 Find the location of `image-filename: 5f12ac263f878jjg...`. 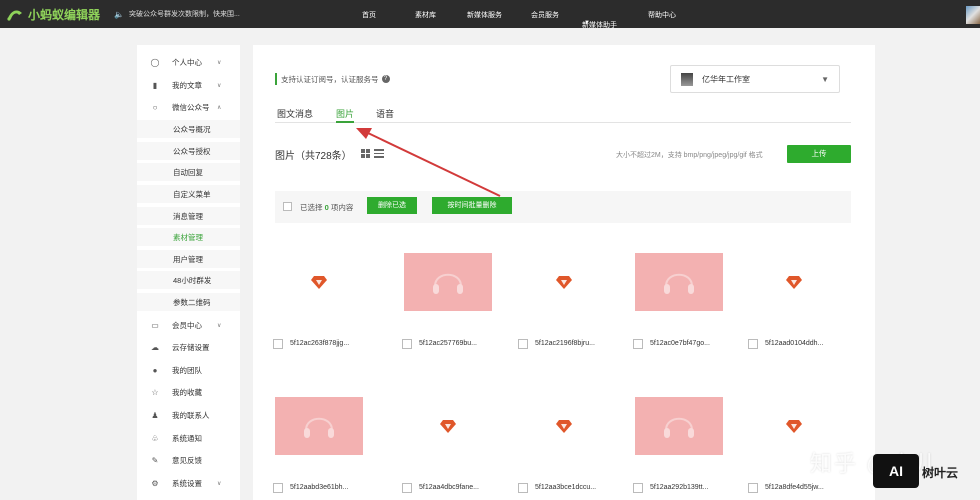

image-filename: 5f12ac263f878jjg... is located at coordinates (320, 343).